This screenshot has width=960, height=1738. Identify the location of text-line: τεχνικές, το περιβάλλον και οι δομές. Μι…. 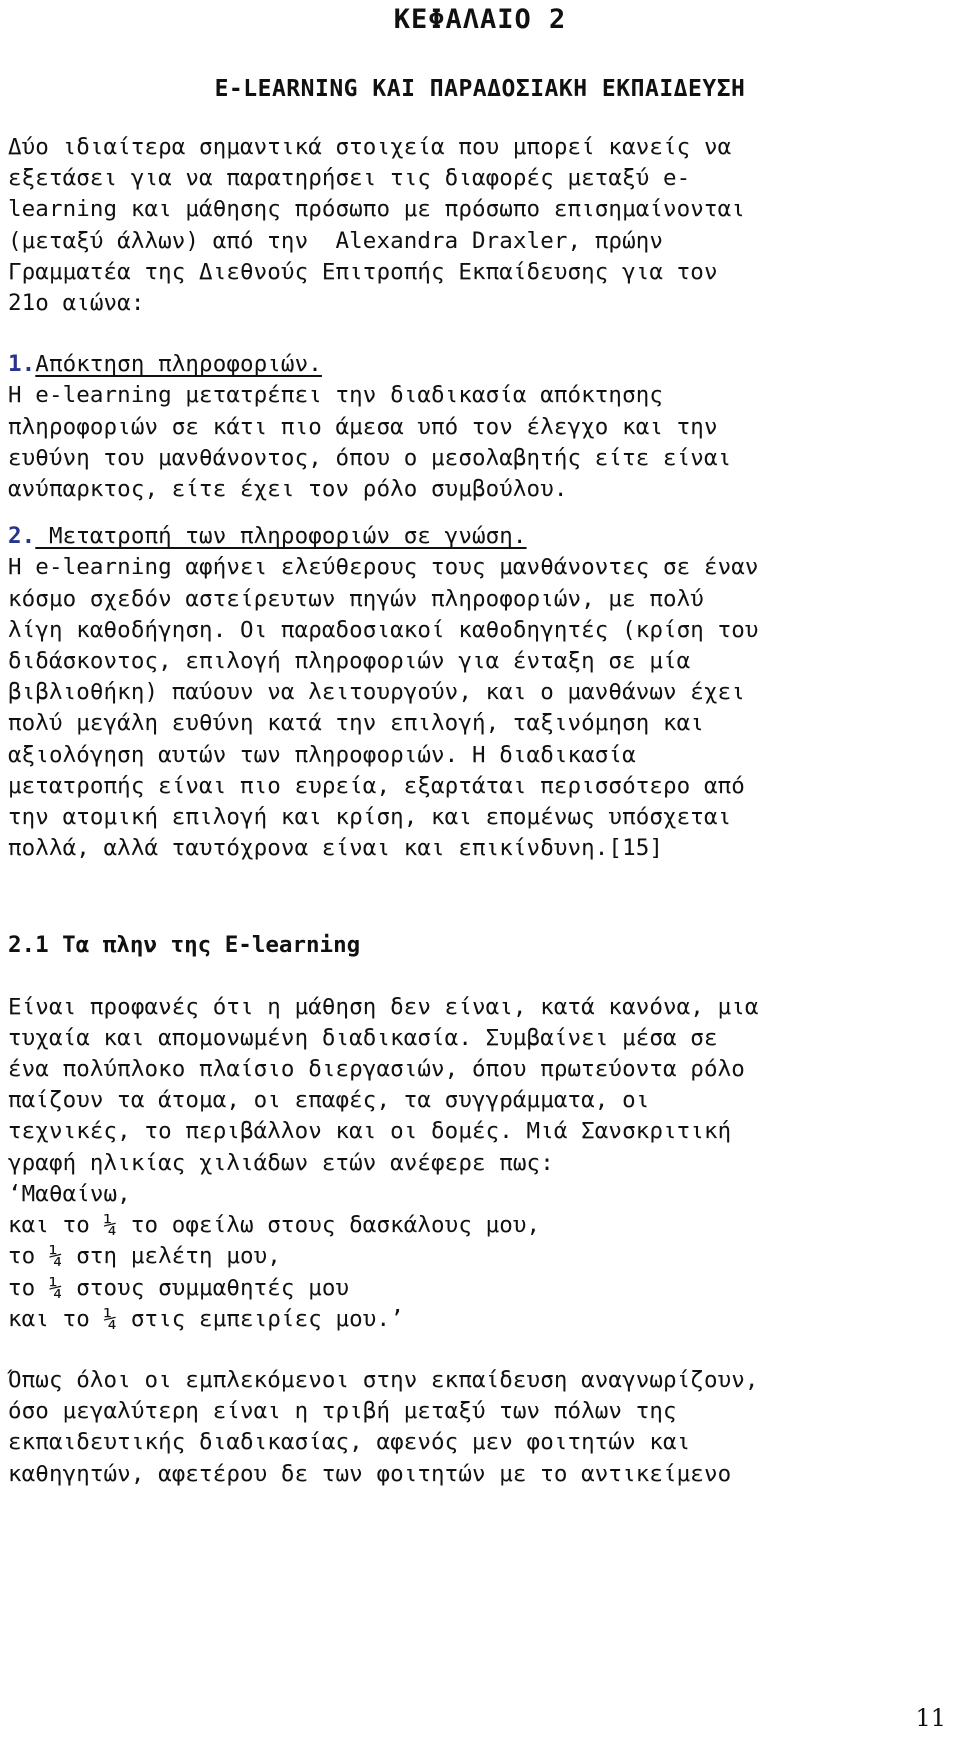
(370, 1131).